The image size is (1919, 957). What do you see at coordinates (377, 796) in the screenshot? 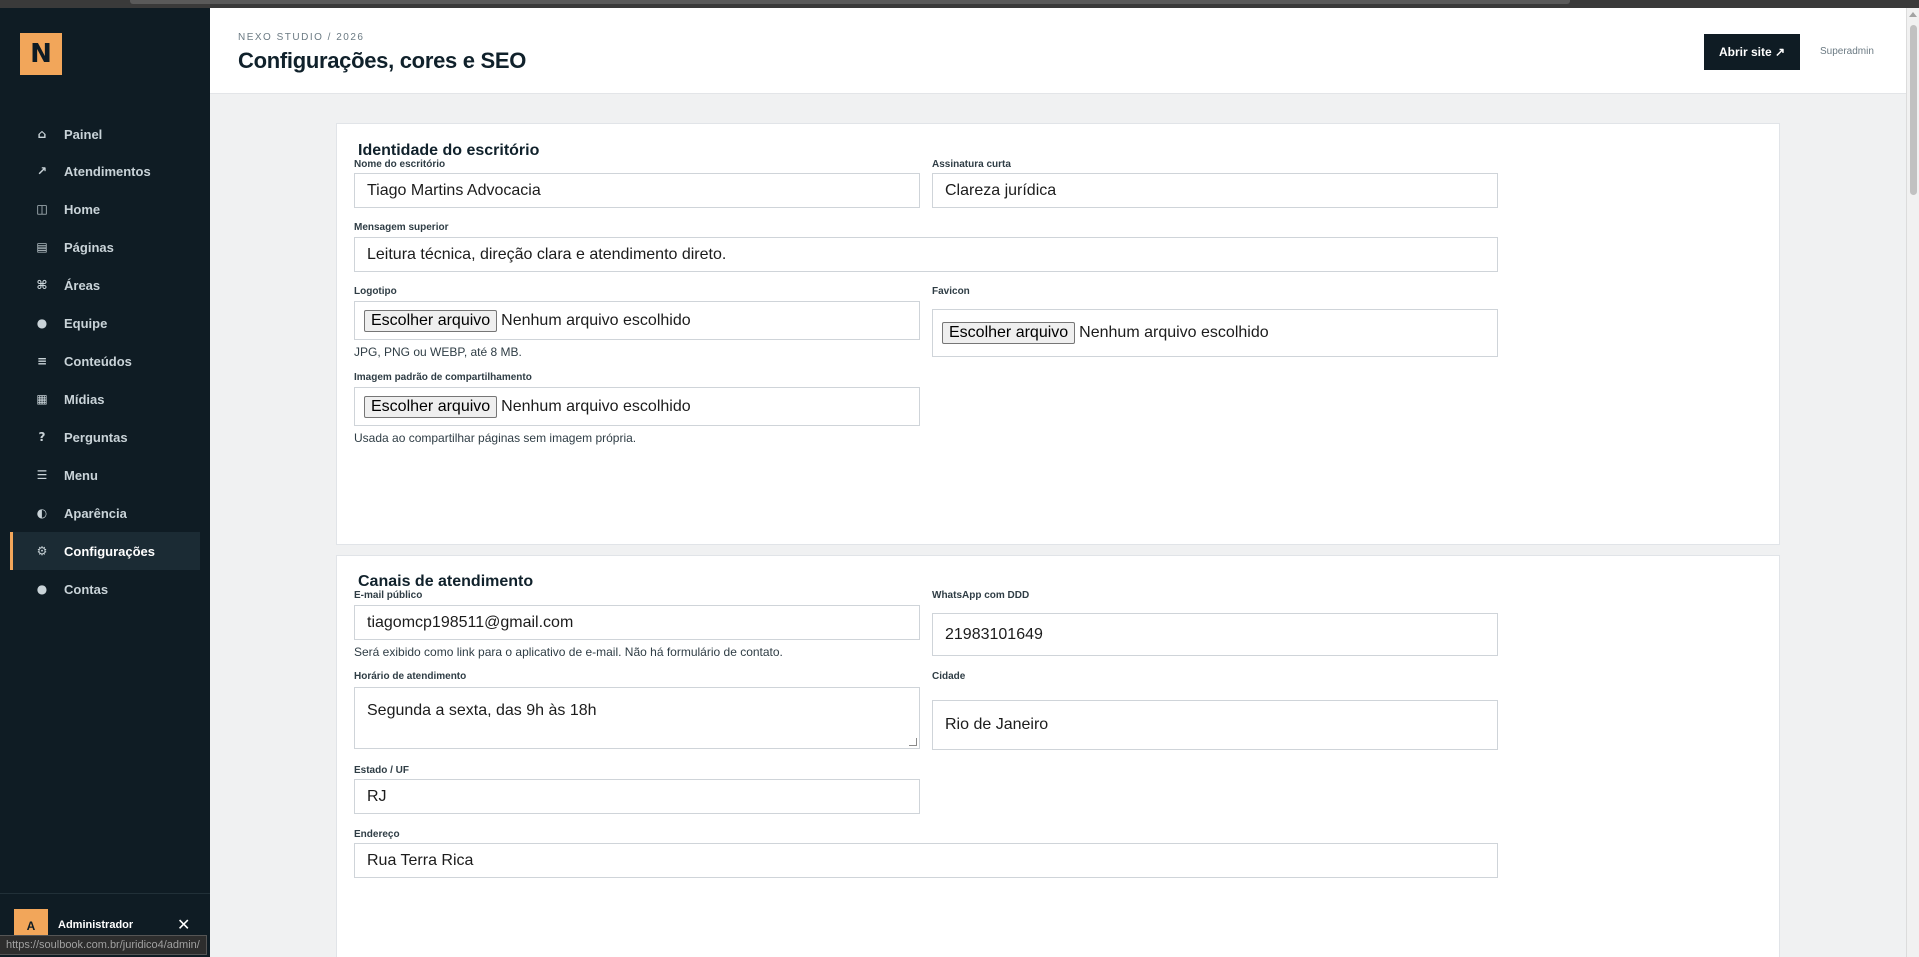
I see `state-value: RJ` at bounding box center [377, 796].